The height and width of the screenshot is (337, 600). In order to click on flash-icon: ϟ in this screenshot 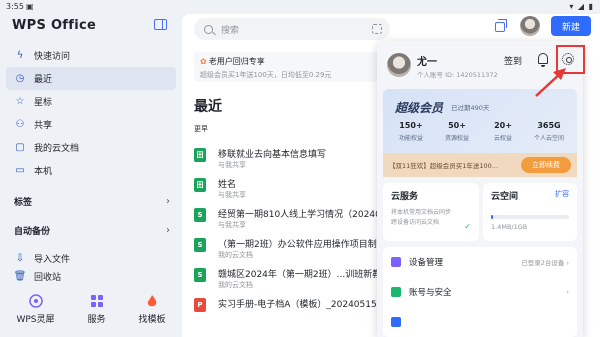, I will do `click(20, 55)`.